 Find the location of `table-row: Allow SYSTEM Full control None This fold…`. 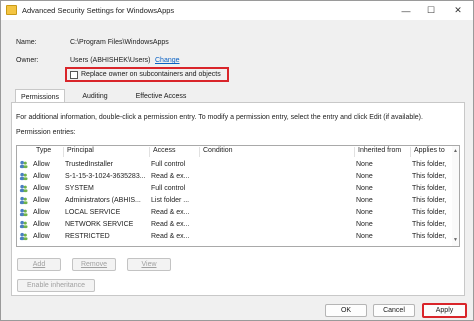

table-row: Allow SYSTEM Full control None This fold… is located at coordinates (238, 189).